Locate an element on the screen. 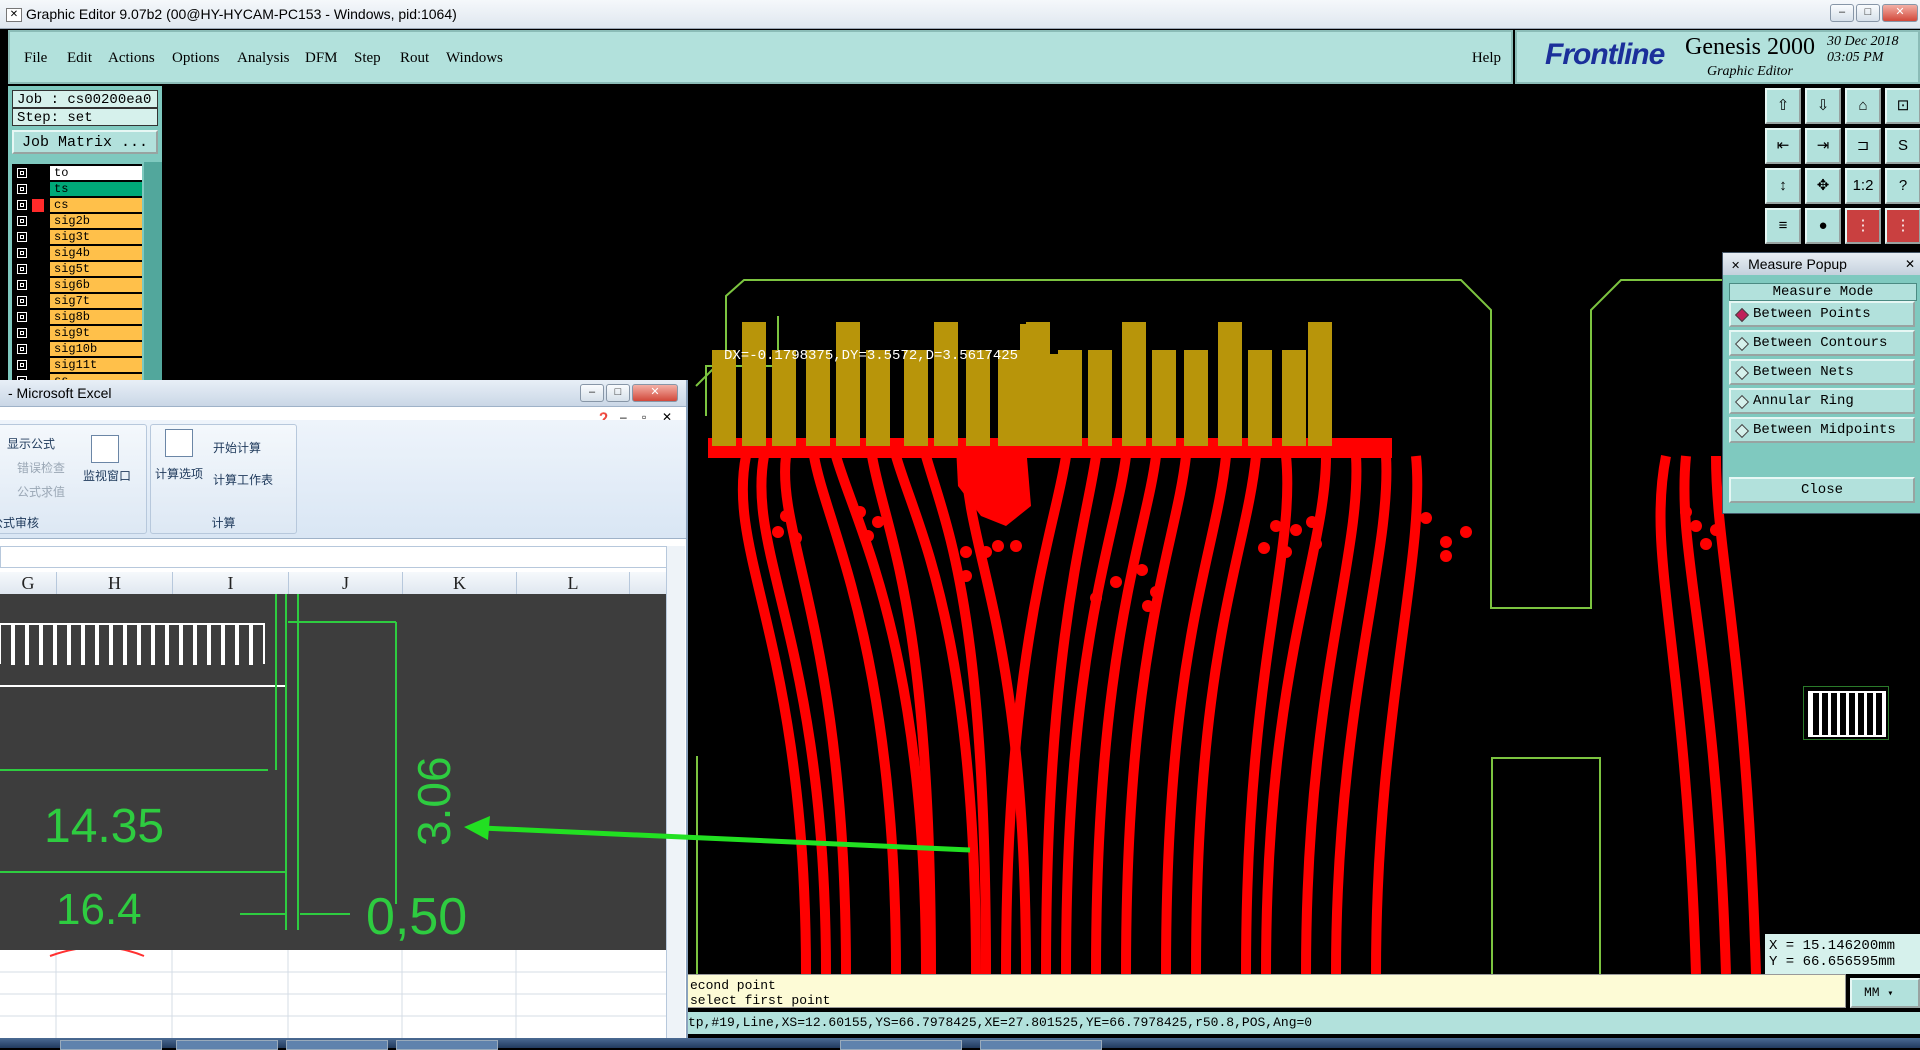 This screenshot has width=1920, height=1050. layer-row-sig7t: sig7t is located at coordinates (77, 301).